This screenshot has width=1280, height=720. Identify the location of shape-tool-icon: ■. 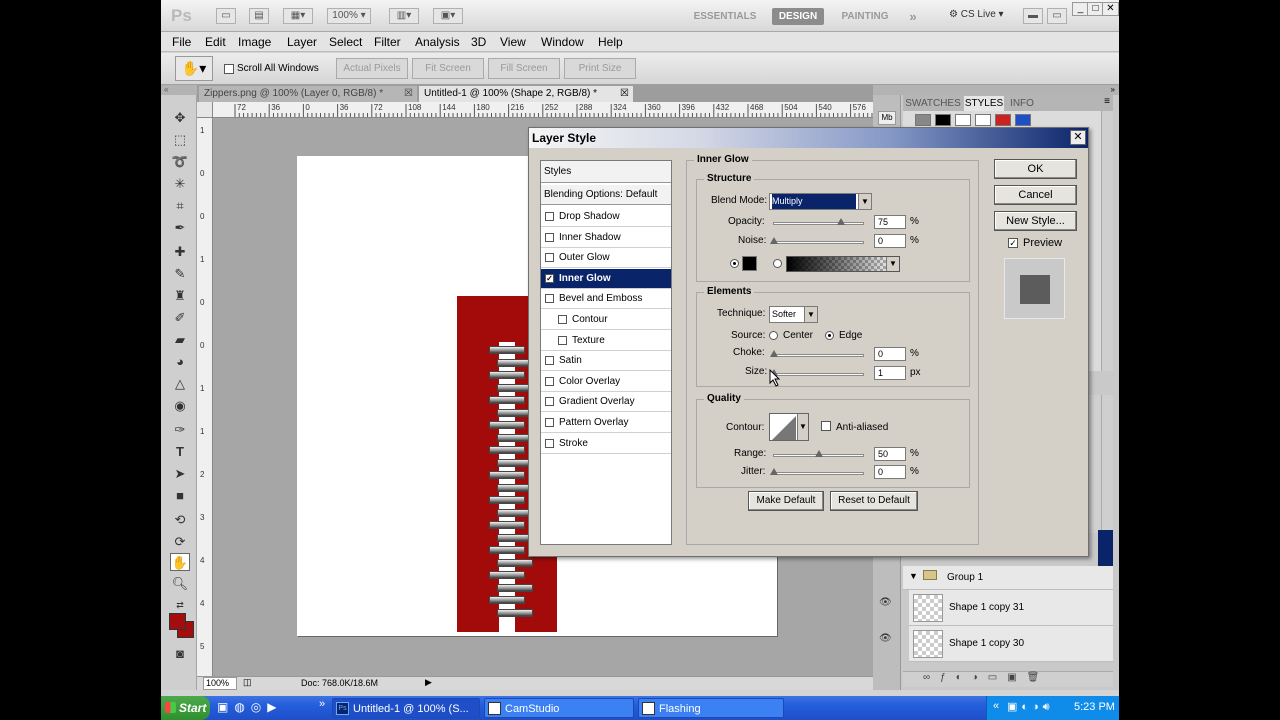
(180, 496).